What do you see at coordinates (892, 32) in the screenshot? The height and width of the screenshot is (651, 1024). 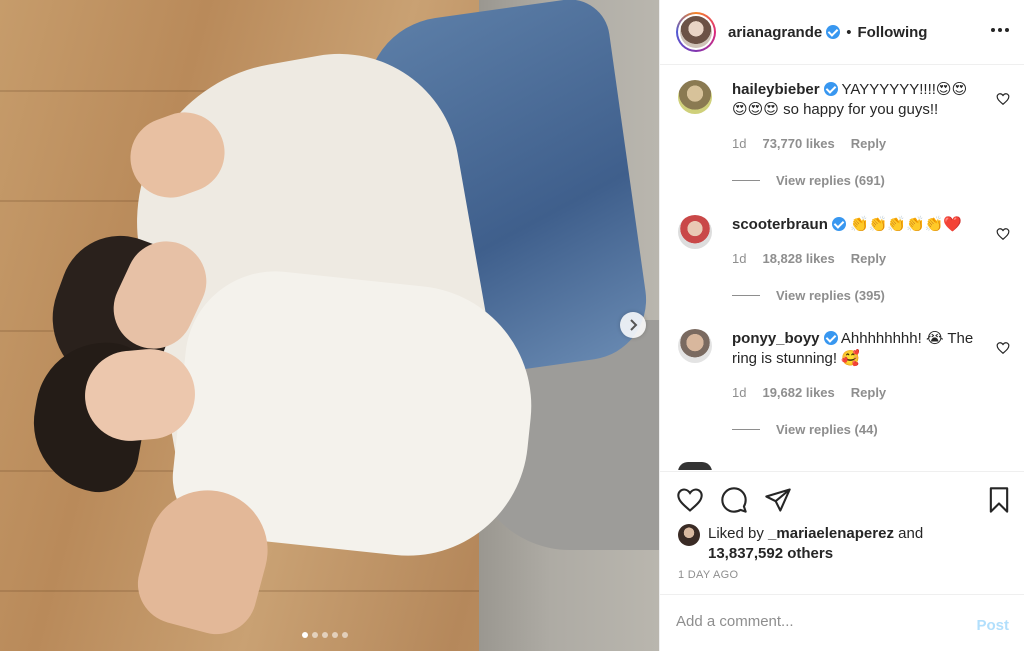 I see `following-button: Following` at bounding box center [892, 32].